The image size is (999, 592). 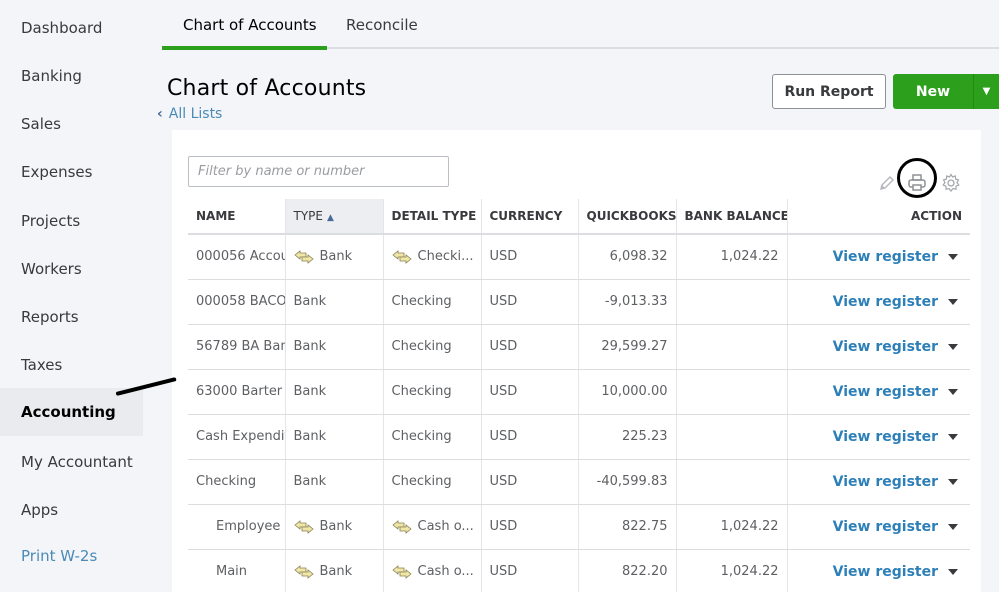 I want to click on sidebar-item-expenses: Expenses, so click(x=71, y=172).